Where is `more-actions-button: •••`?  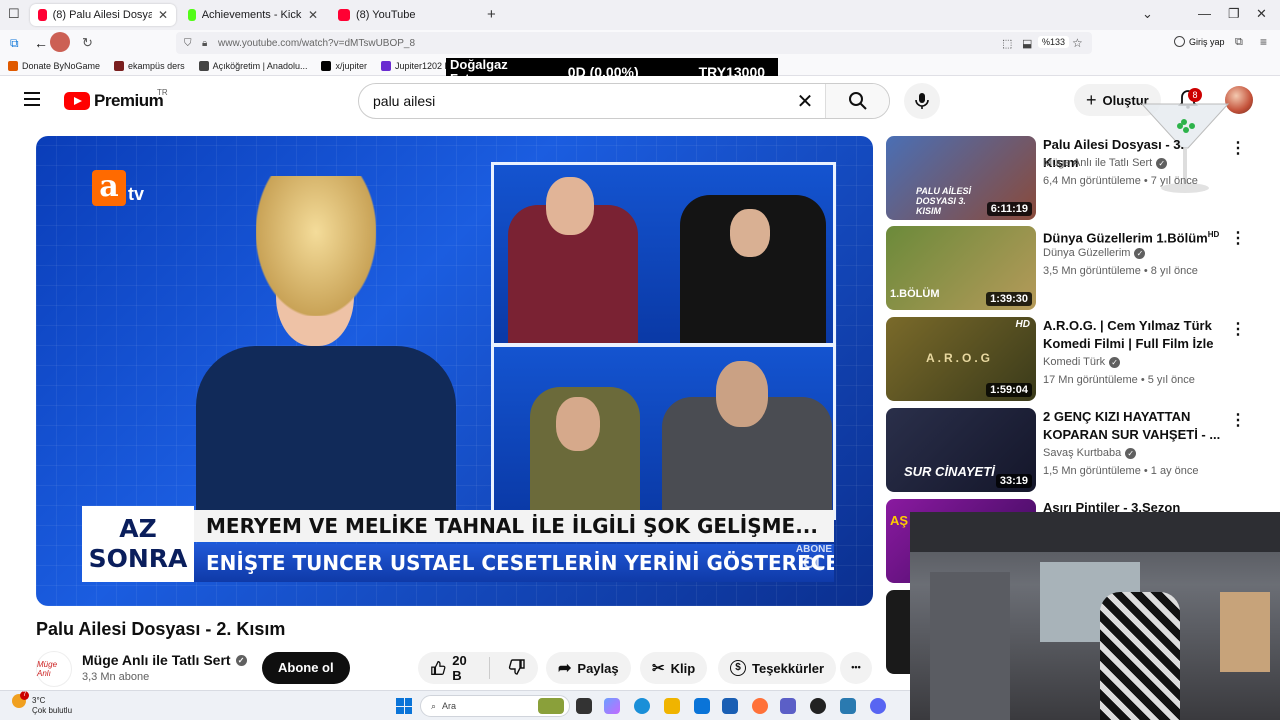
more-actions-button: ••• is located at coordinates (856, 668).